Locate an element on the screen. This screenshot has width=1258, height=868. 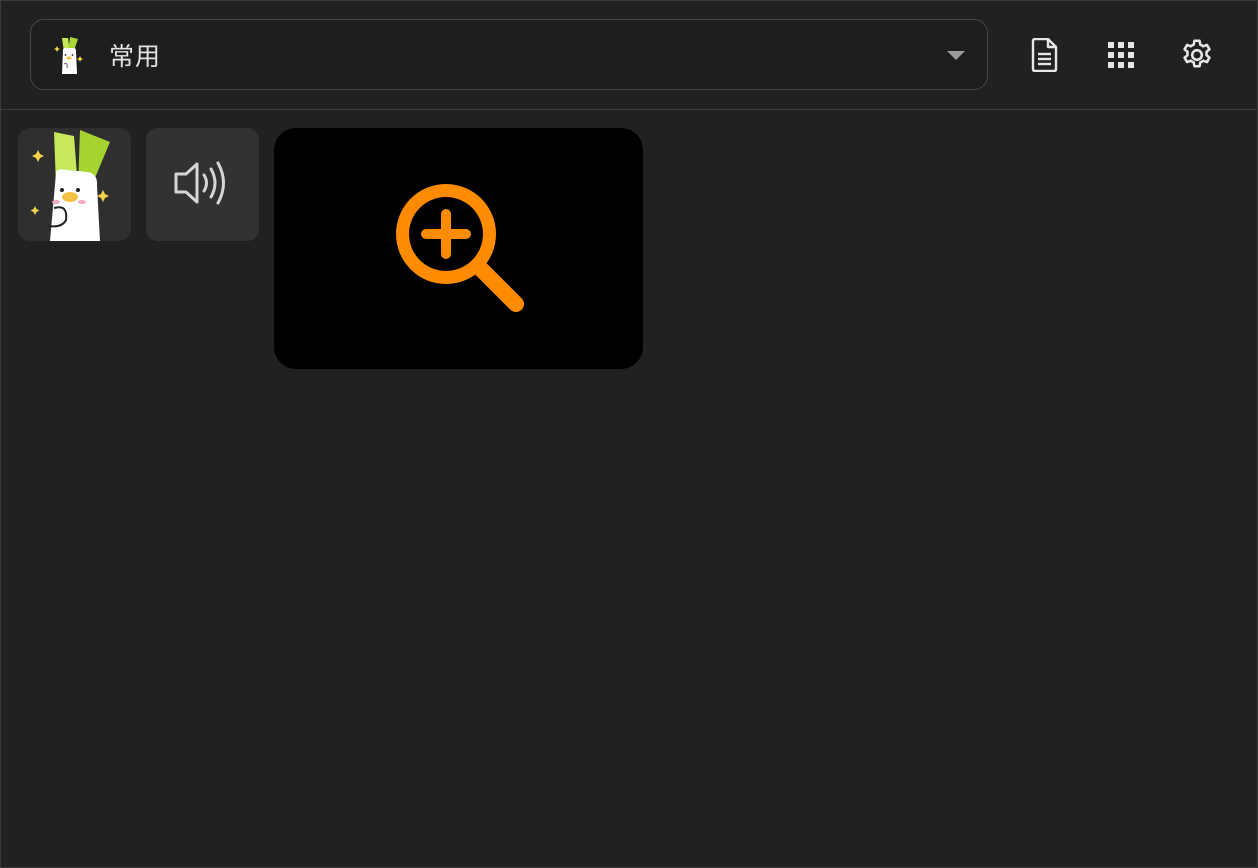
apps-grid-button is located at coordinates (1121, 55).